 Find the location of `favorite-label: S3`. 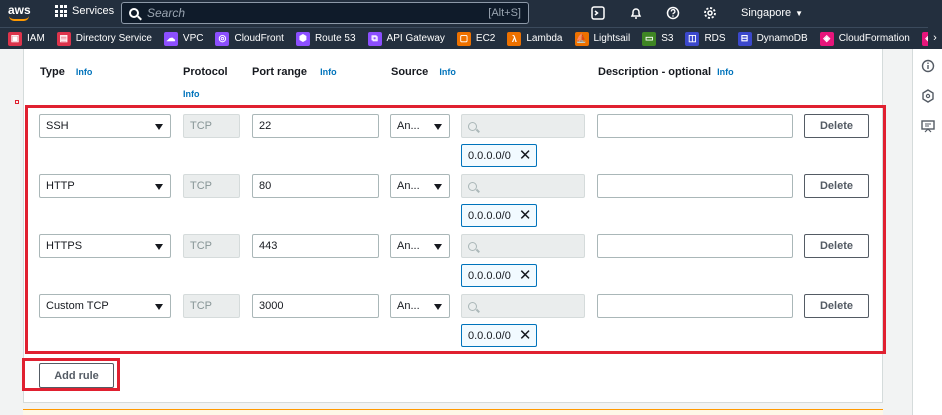

favorite-label: S3 is located at coordinates (667, 38).